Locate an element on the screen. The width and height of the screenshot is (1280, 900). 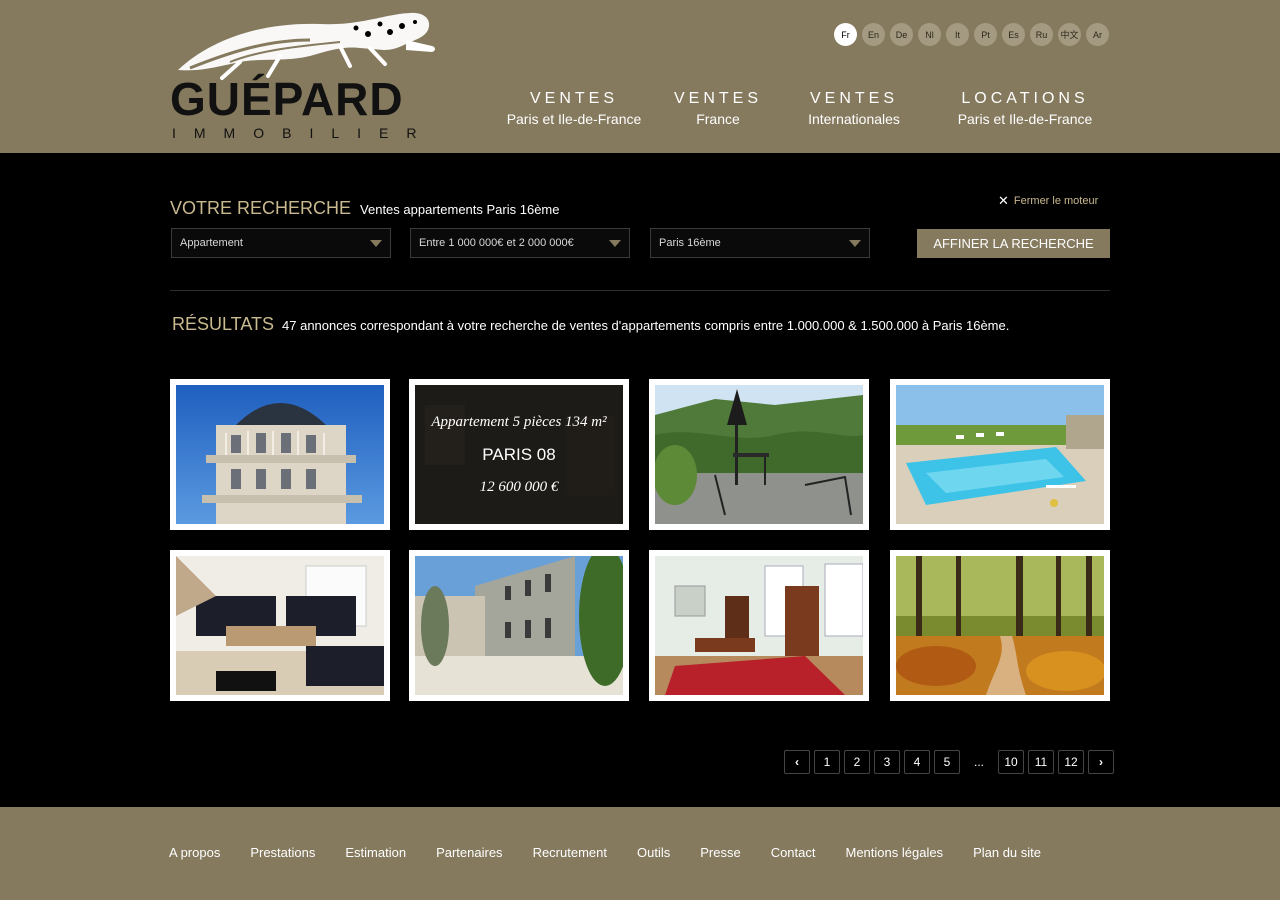
chevron-left-icon: ‹ is located at coordinates (797, 762).